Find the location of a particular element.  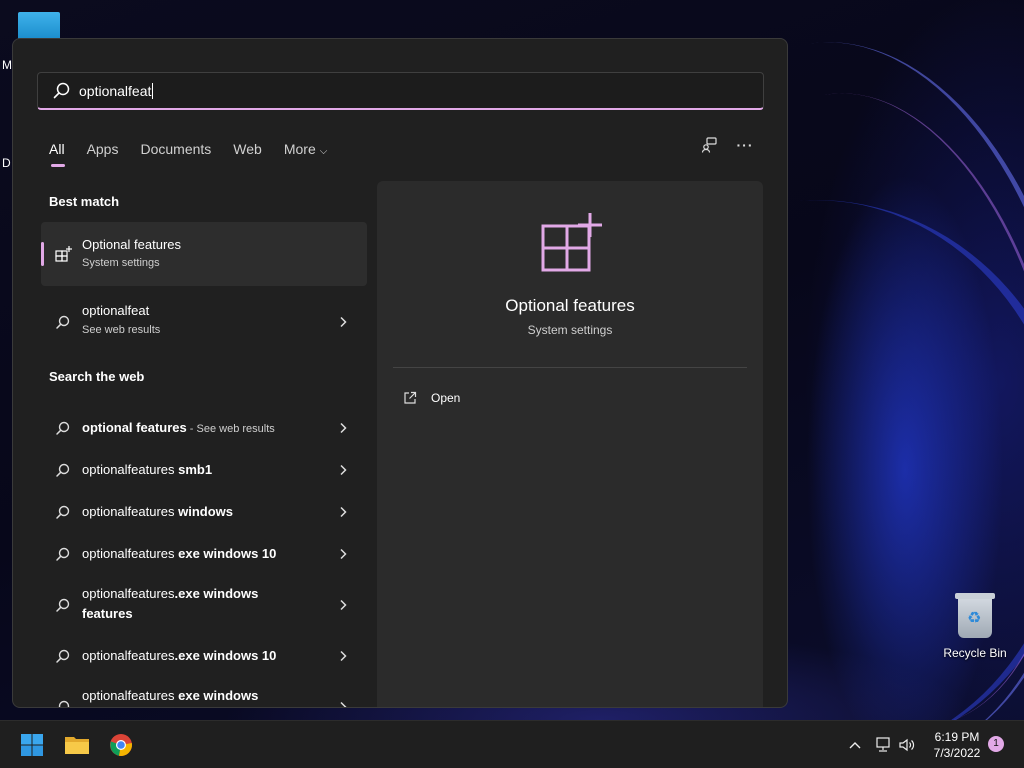

open-external-icon is located at coordinates (410, 397).